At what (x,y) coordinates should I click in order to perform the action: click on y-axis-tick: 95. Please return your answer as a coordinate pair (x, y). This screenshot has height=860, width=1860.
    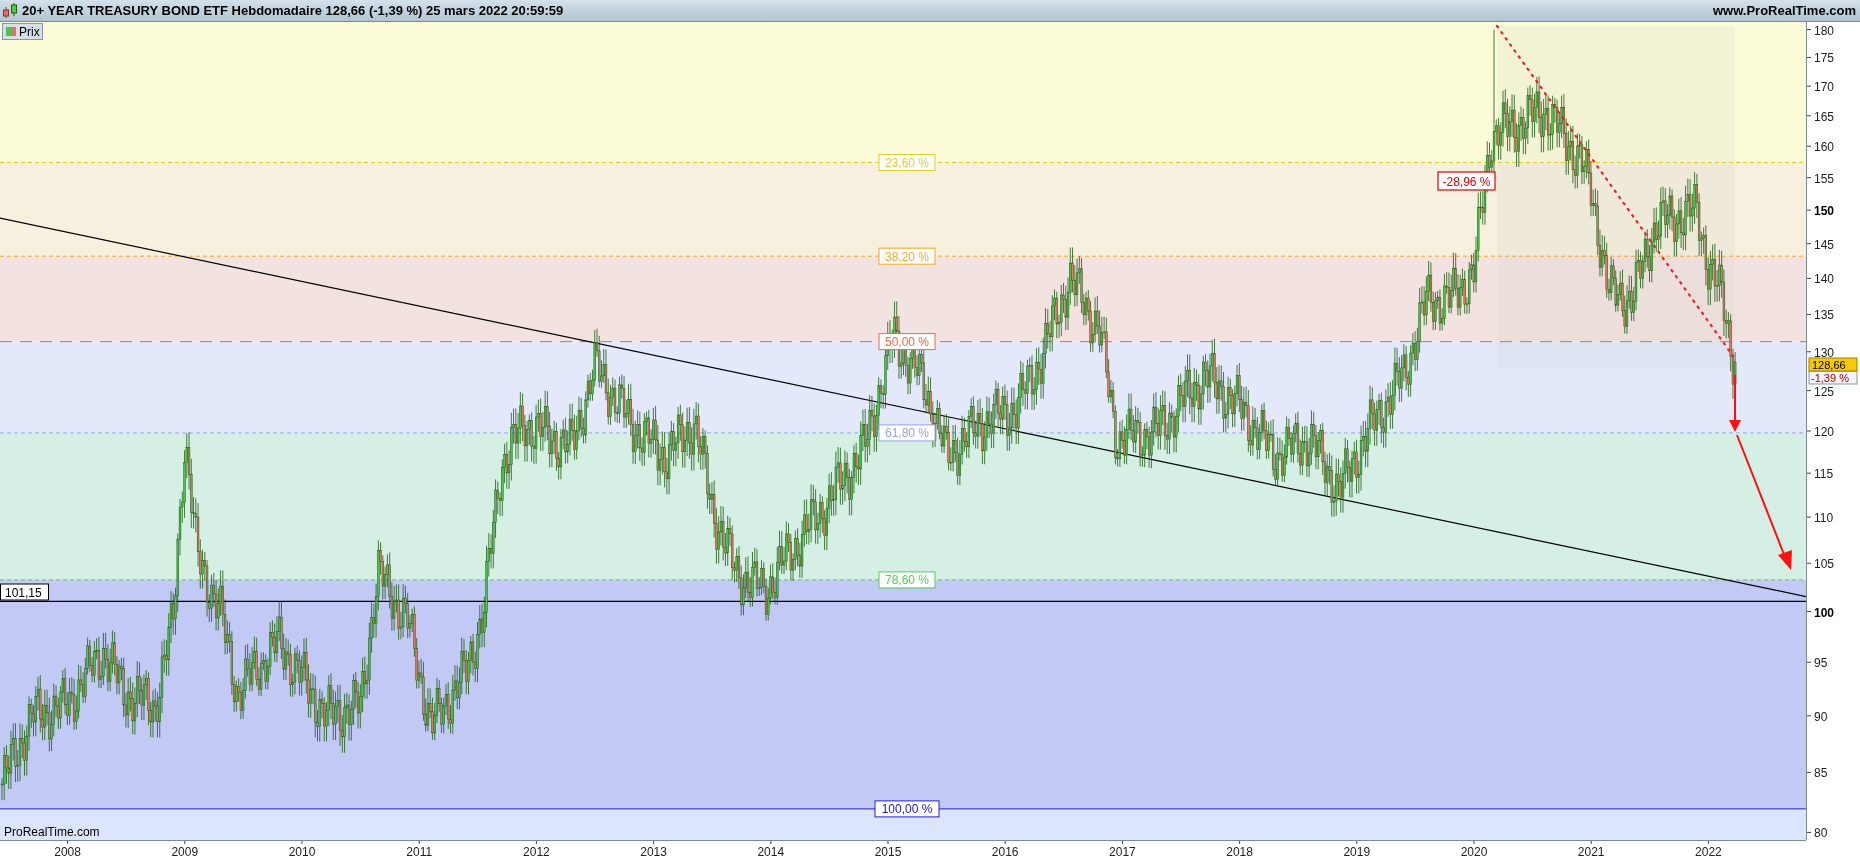
    Looking at the image, I should click on (1817, 663).